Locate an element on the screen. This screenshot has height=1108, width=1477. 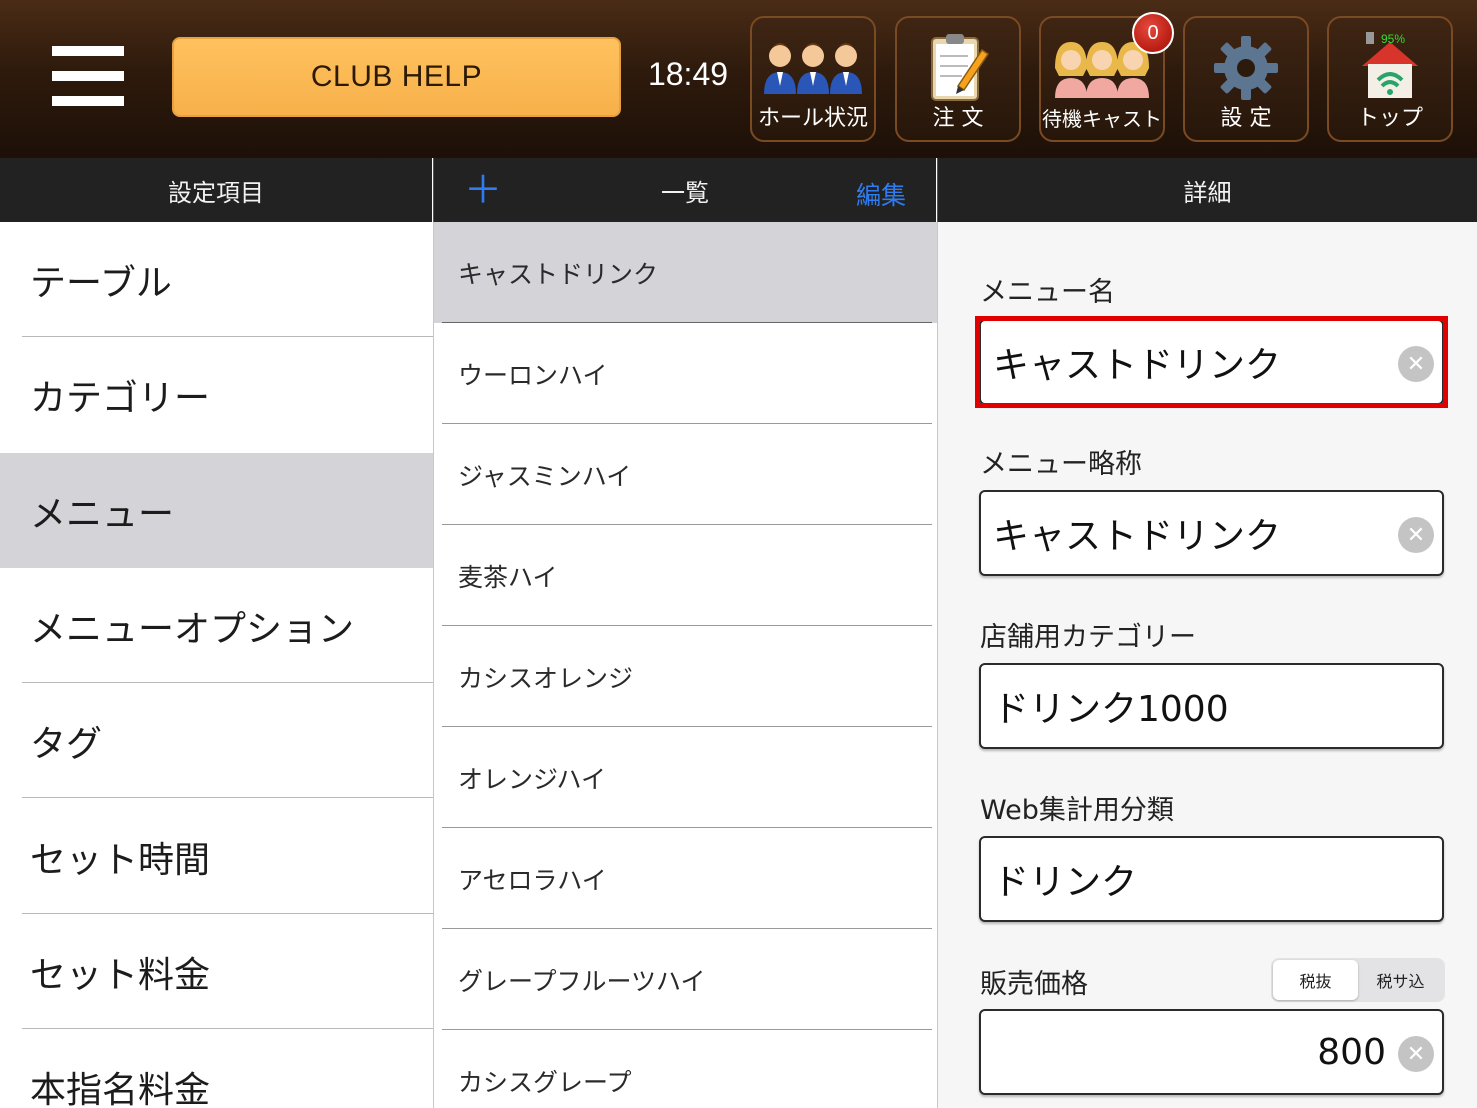
hall-status-button: ホール状況 is located at coordinates (813, 79).